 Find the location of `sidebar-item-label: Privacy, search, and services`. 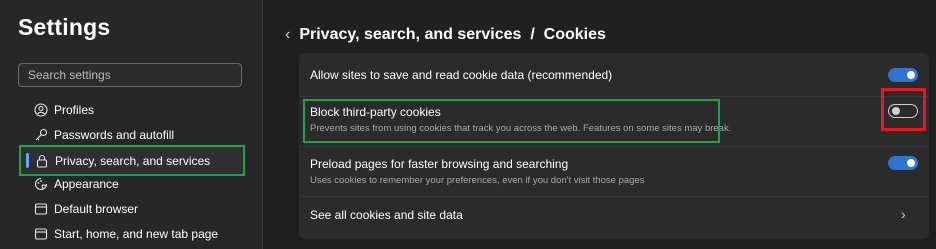

sidebar-item-label: Privacy, search, and services is located at coordinates (133, 160).